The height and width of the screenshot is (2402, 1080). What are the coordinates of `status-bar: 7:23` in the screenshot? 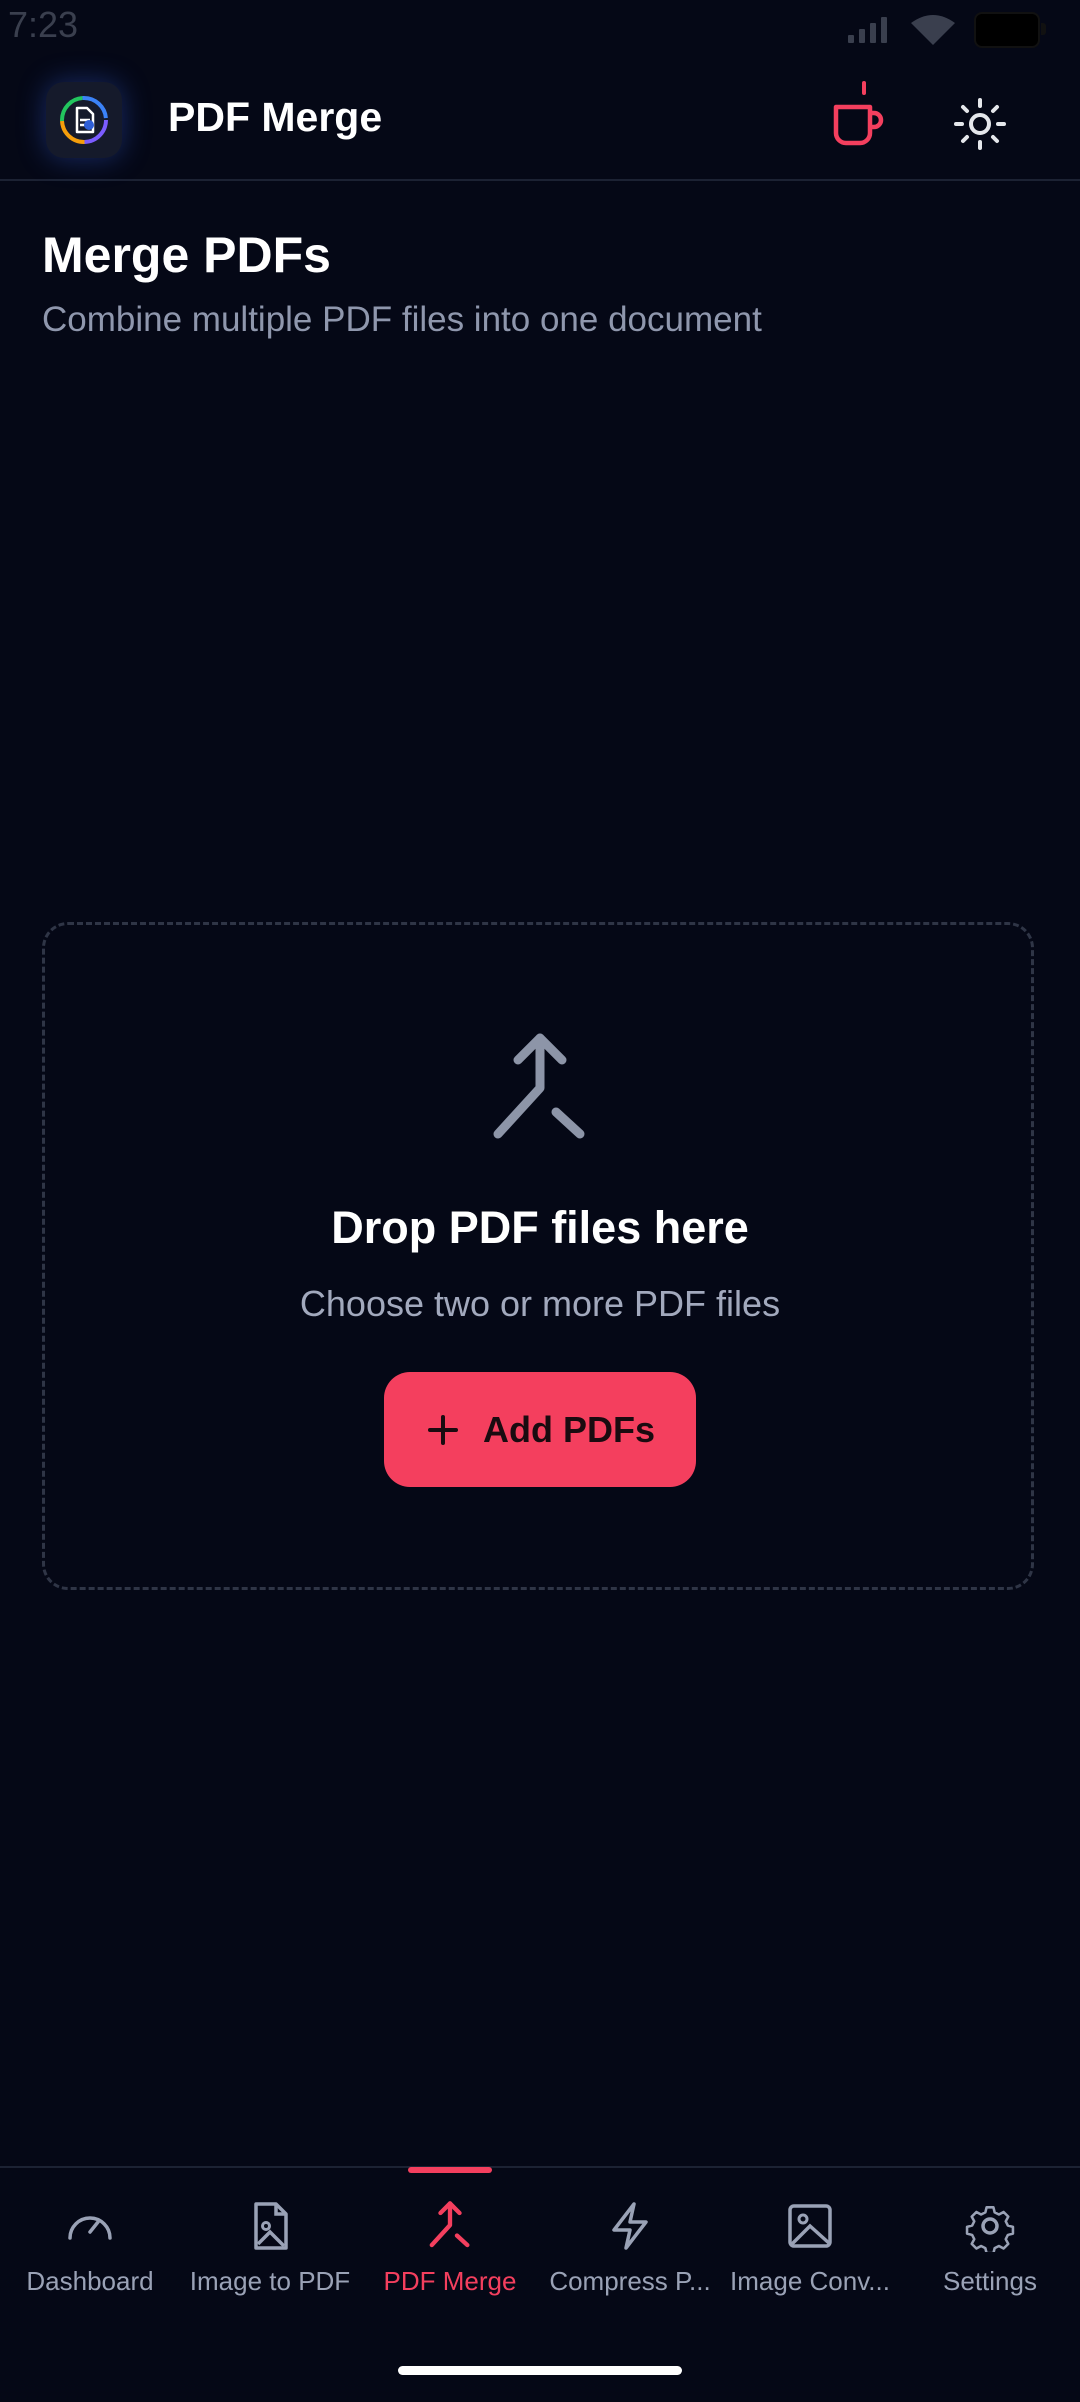 It's located at (540, 30).